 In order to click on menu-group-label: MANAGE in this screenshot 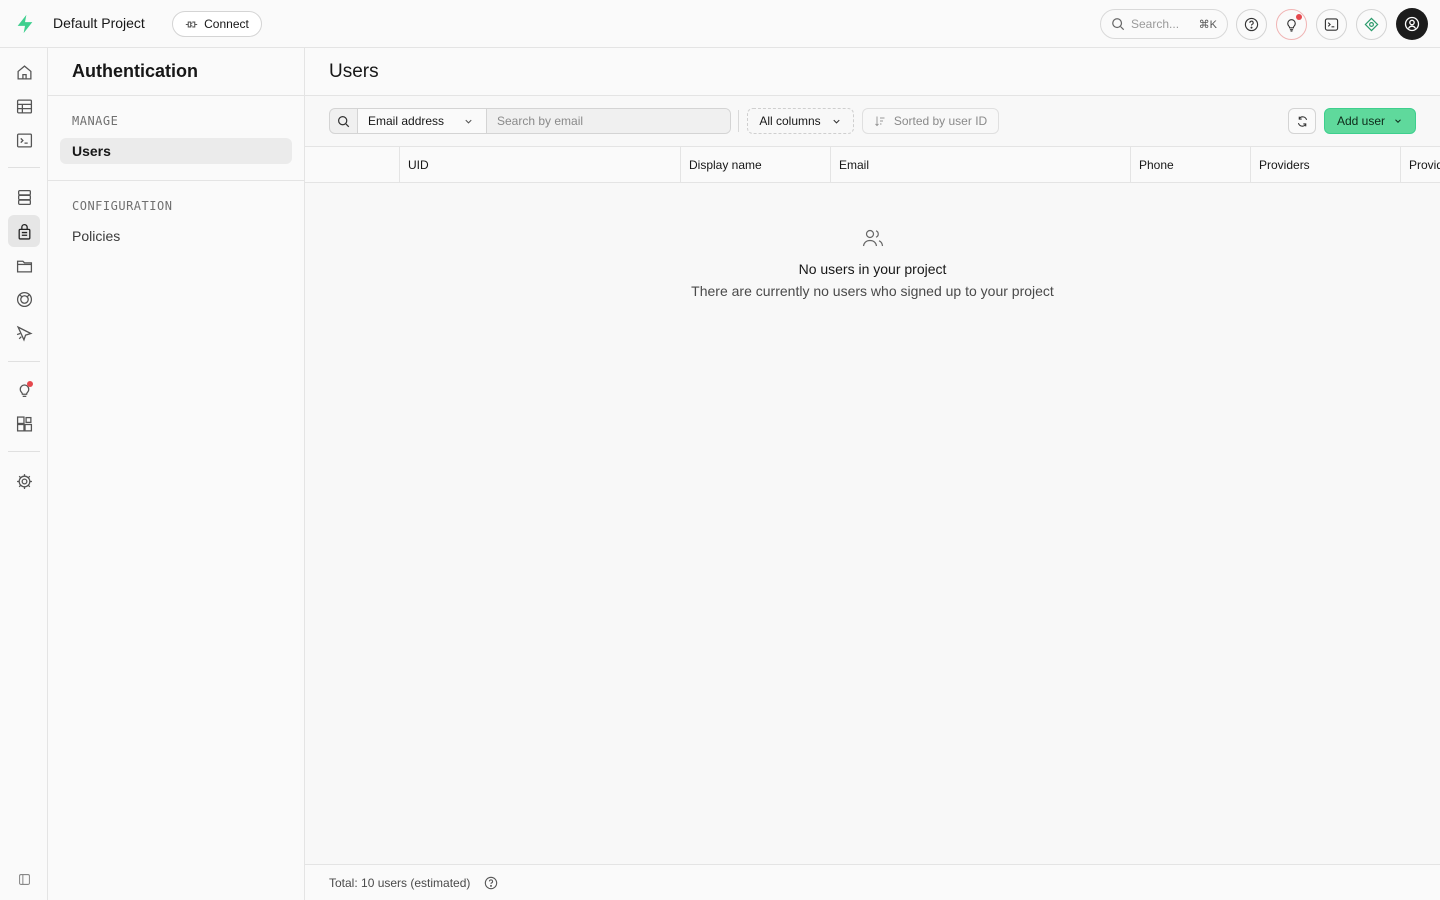, I will do `click(95, 121)`.